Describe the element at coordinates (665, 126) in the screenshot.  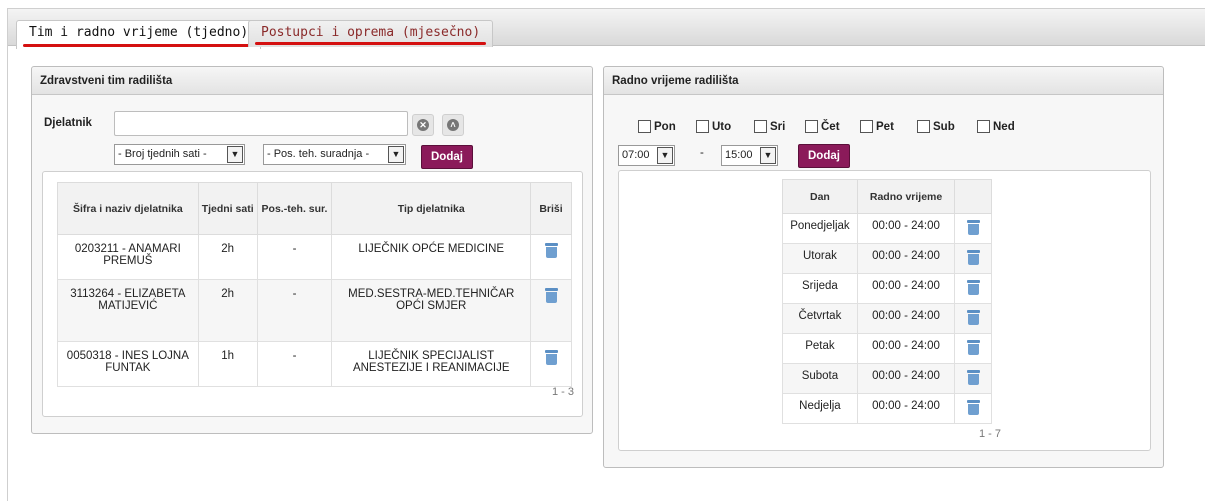
I see `day-label: Pon` at that location.